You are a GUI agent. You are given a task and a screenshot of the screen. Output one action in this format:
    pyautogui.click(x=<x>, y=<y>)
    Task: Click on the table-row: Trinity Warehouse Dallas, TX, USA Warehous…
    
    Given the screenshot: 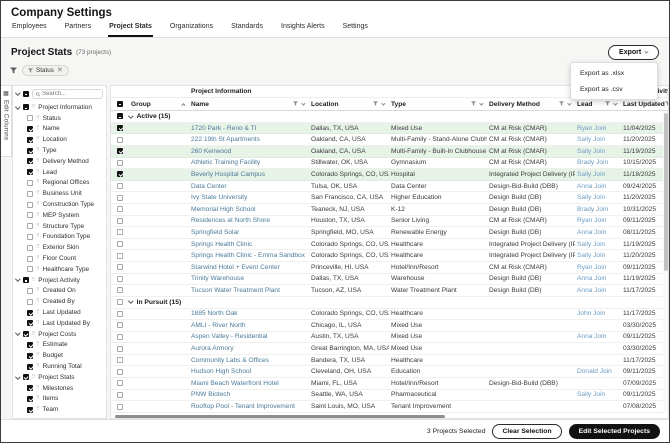 What is the action you would take?
    pyautogui.click(x=387, y=279)
    